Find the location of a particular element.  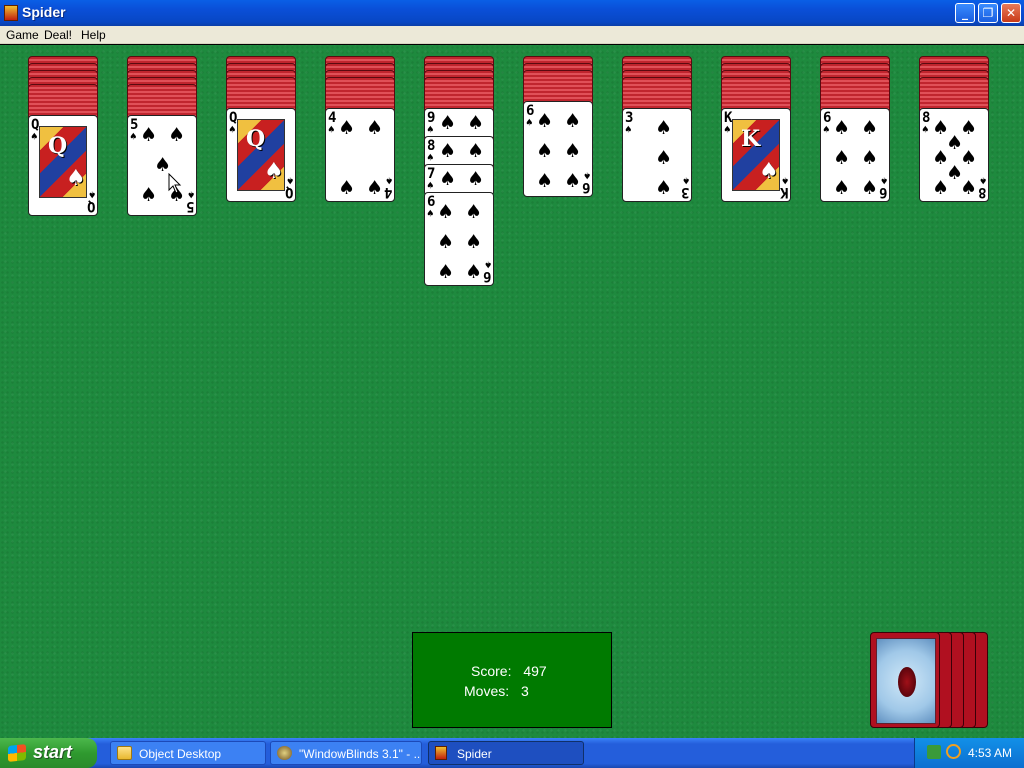

clock: 4:53 AM is located at coordinates (990, 753).